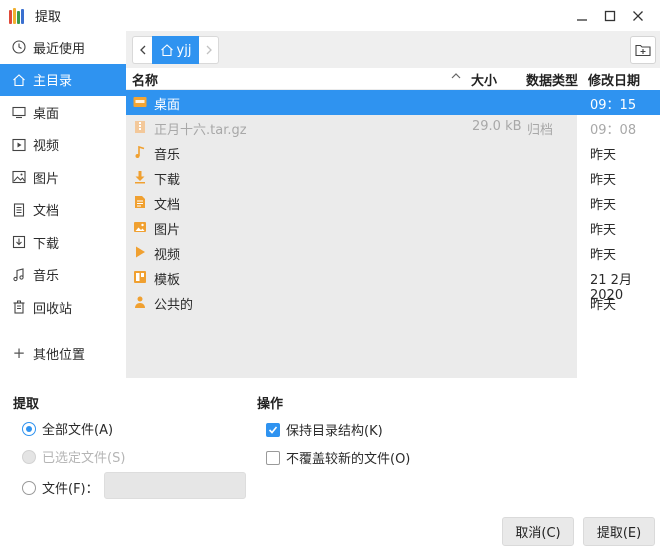 Image resolution: width=660 pixels, height=548 pixels. I want to click on picture-folder-icon, so click(140, 227).